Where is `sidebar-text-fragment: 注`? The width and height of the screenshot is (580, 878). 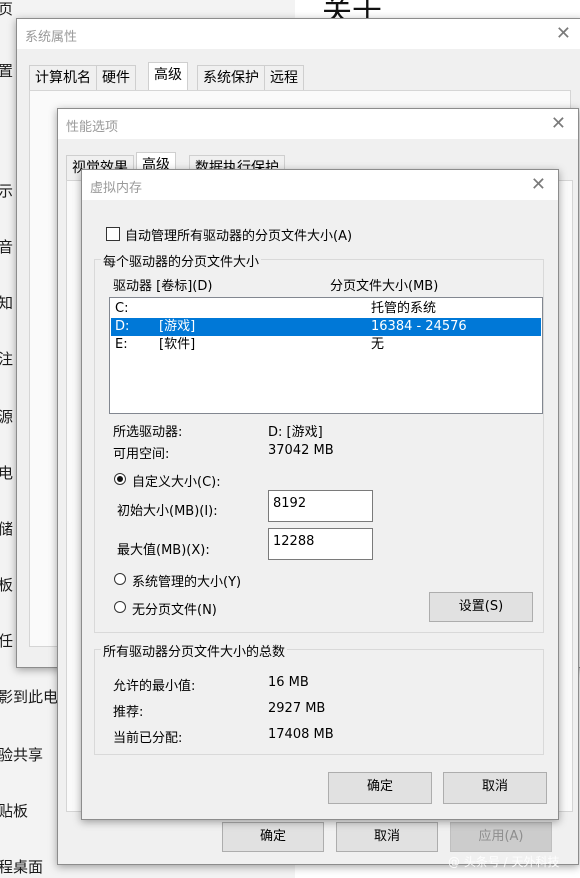
sidebar-text-fragment: 注 is located at coordinates (6, 358).